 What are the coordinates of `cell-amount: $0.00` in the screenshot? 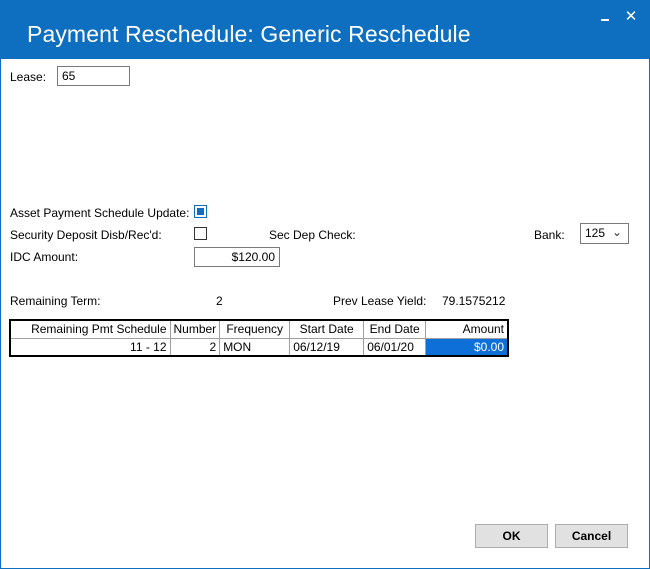 It's located at (467, 347).